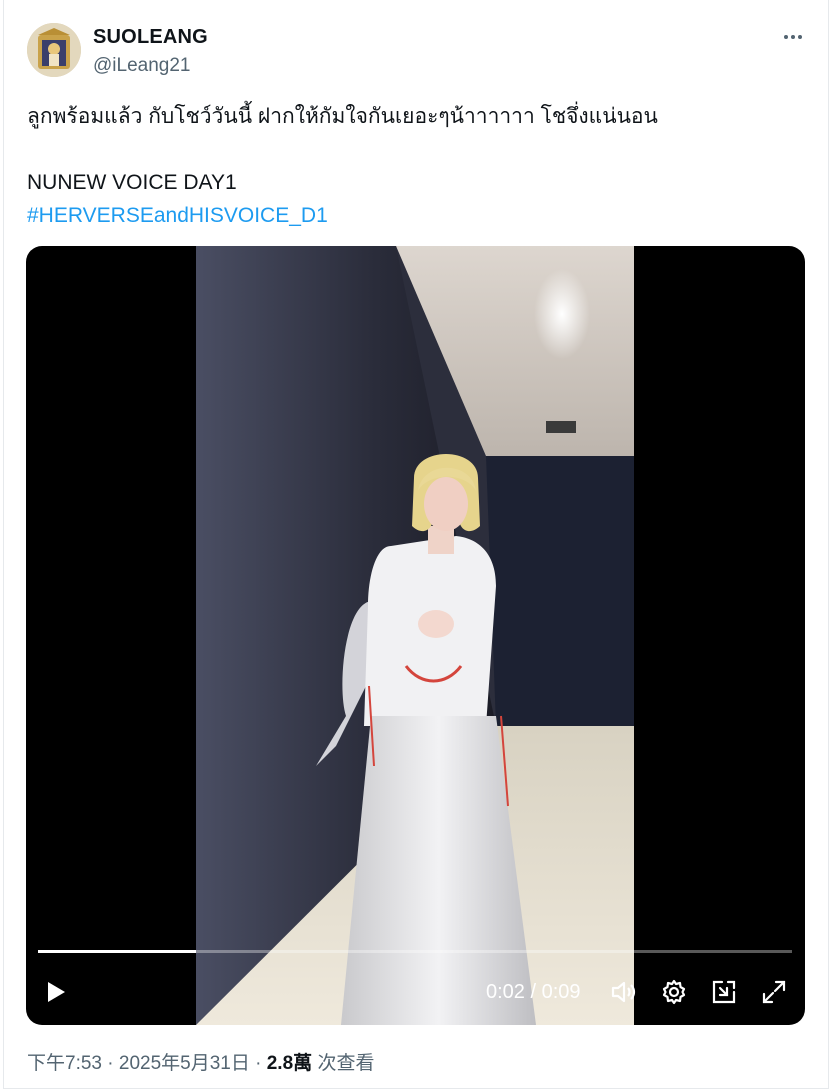 This screenshot has width=833, height=1091. I want to click on time-display: 0:02 / 0:09, so click(533, 992).